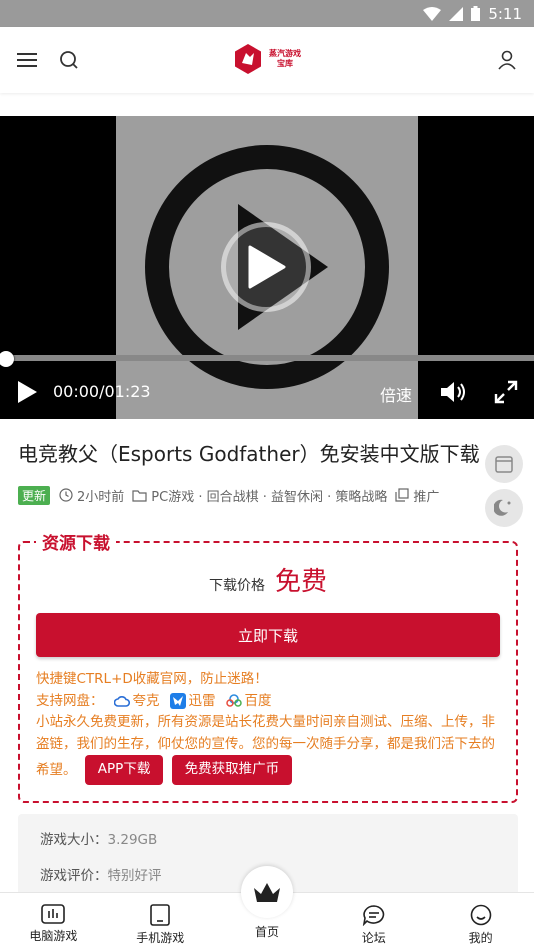 This screenshot has height=949, width=534. What do you see at coordinates (396, 394) in the screenshot?
I see `speed-button: 倍速` at bounding box center [396, 394].